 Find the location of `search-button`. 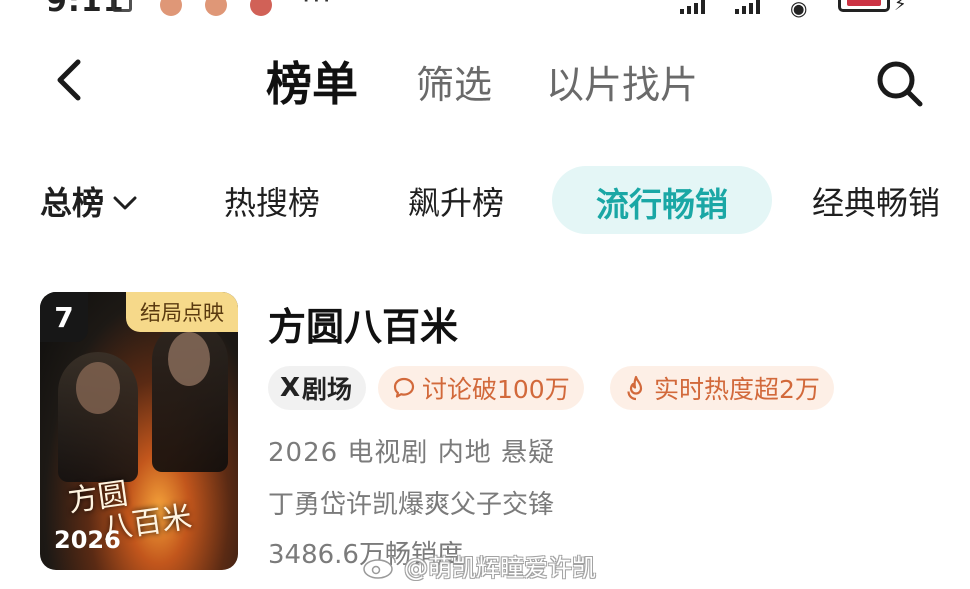

search-button is located at coordinates (900, 84).